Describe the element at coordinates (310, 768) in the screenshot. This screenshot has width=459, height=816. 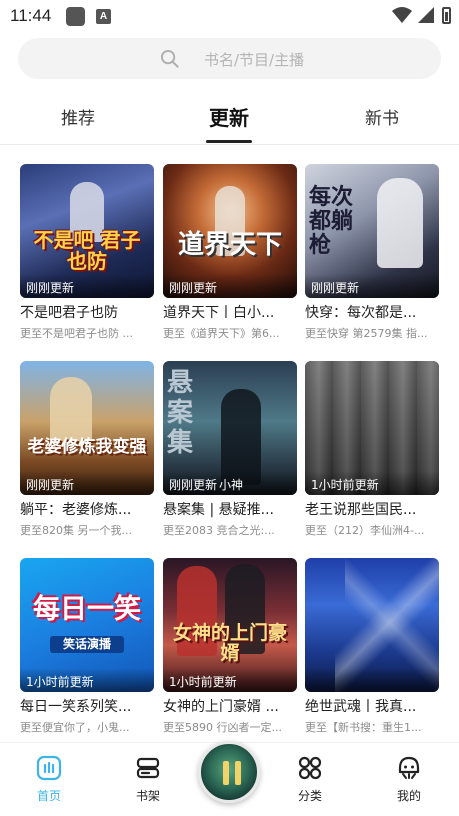
I see `category-icon` at that location.